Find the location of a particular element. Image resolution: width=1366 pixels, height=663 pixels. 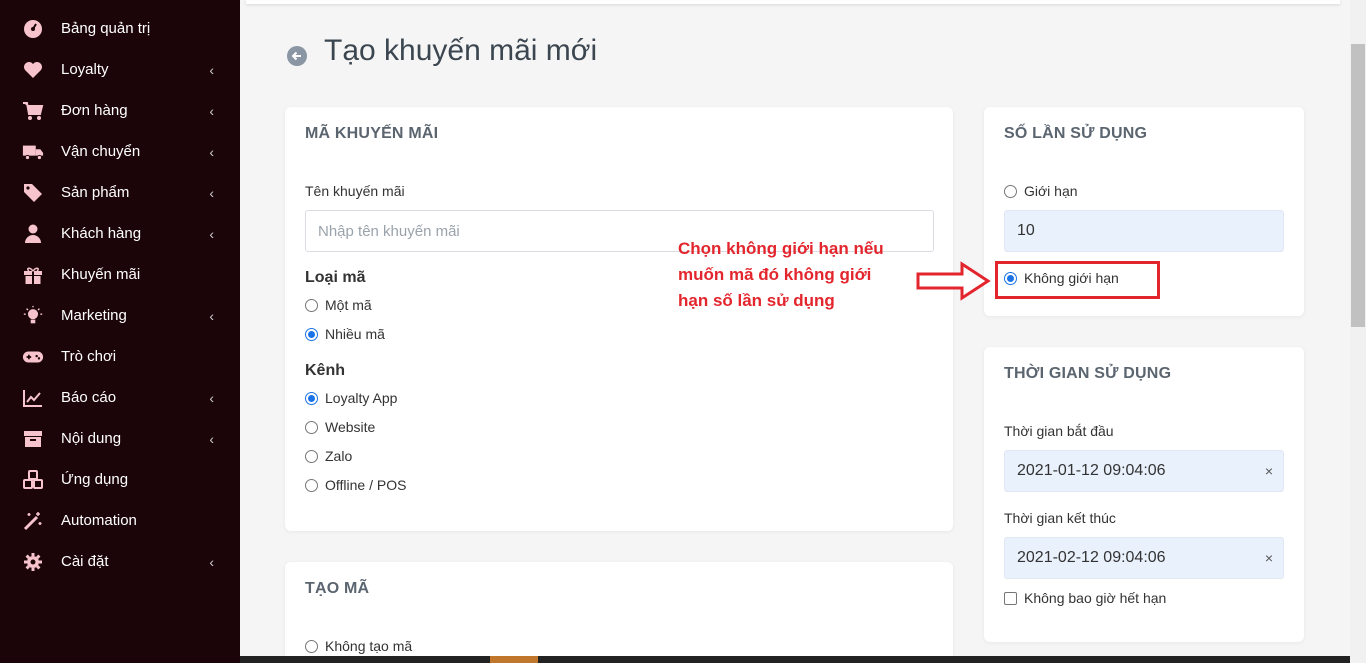

sidebar-item-automation: Automation is located at coordinates (120, 520).